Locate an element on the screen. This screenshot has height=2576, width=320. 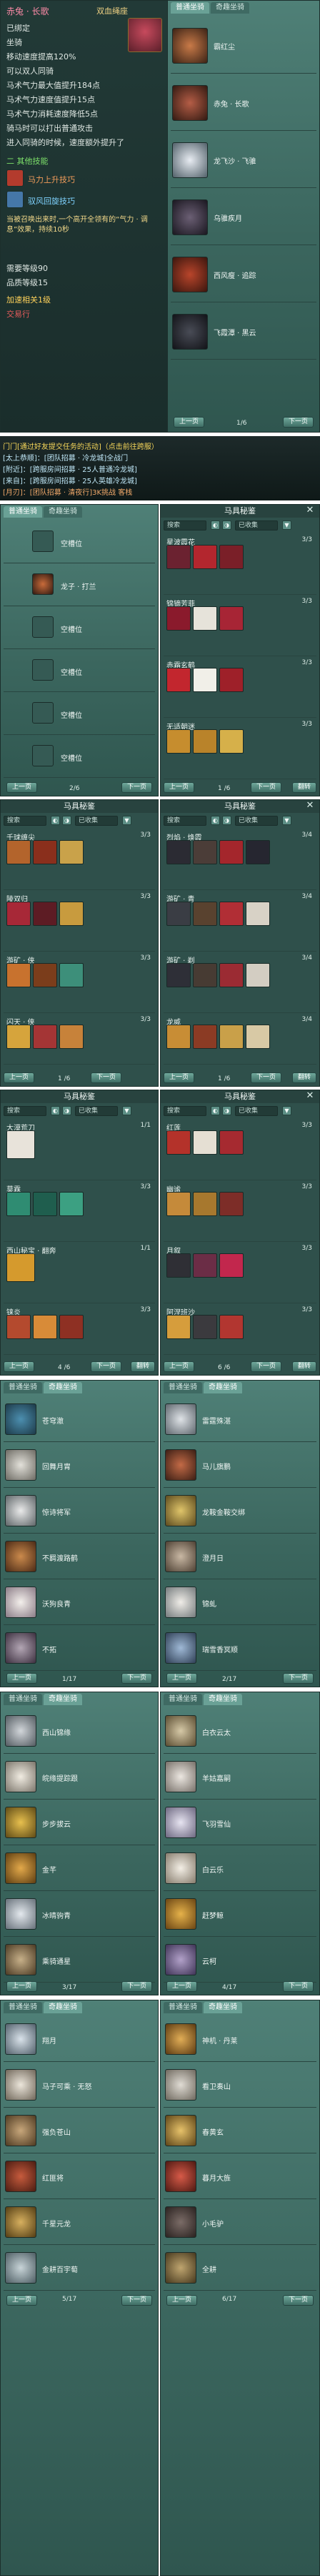
mount-row: 霸红尘 is located at coordinates (243, 46).